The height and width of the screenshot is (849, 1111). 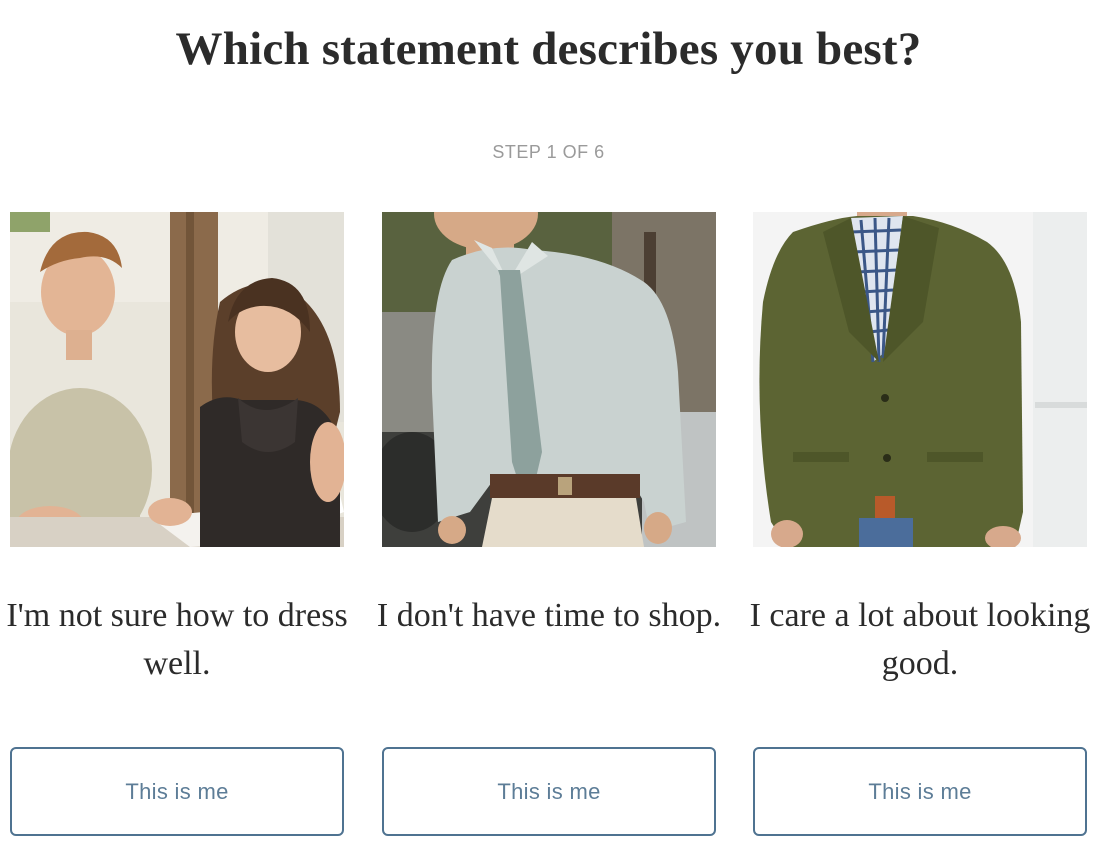 I want to click on statement-text: I don't have time to shop., so click(x=549, y=615).